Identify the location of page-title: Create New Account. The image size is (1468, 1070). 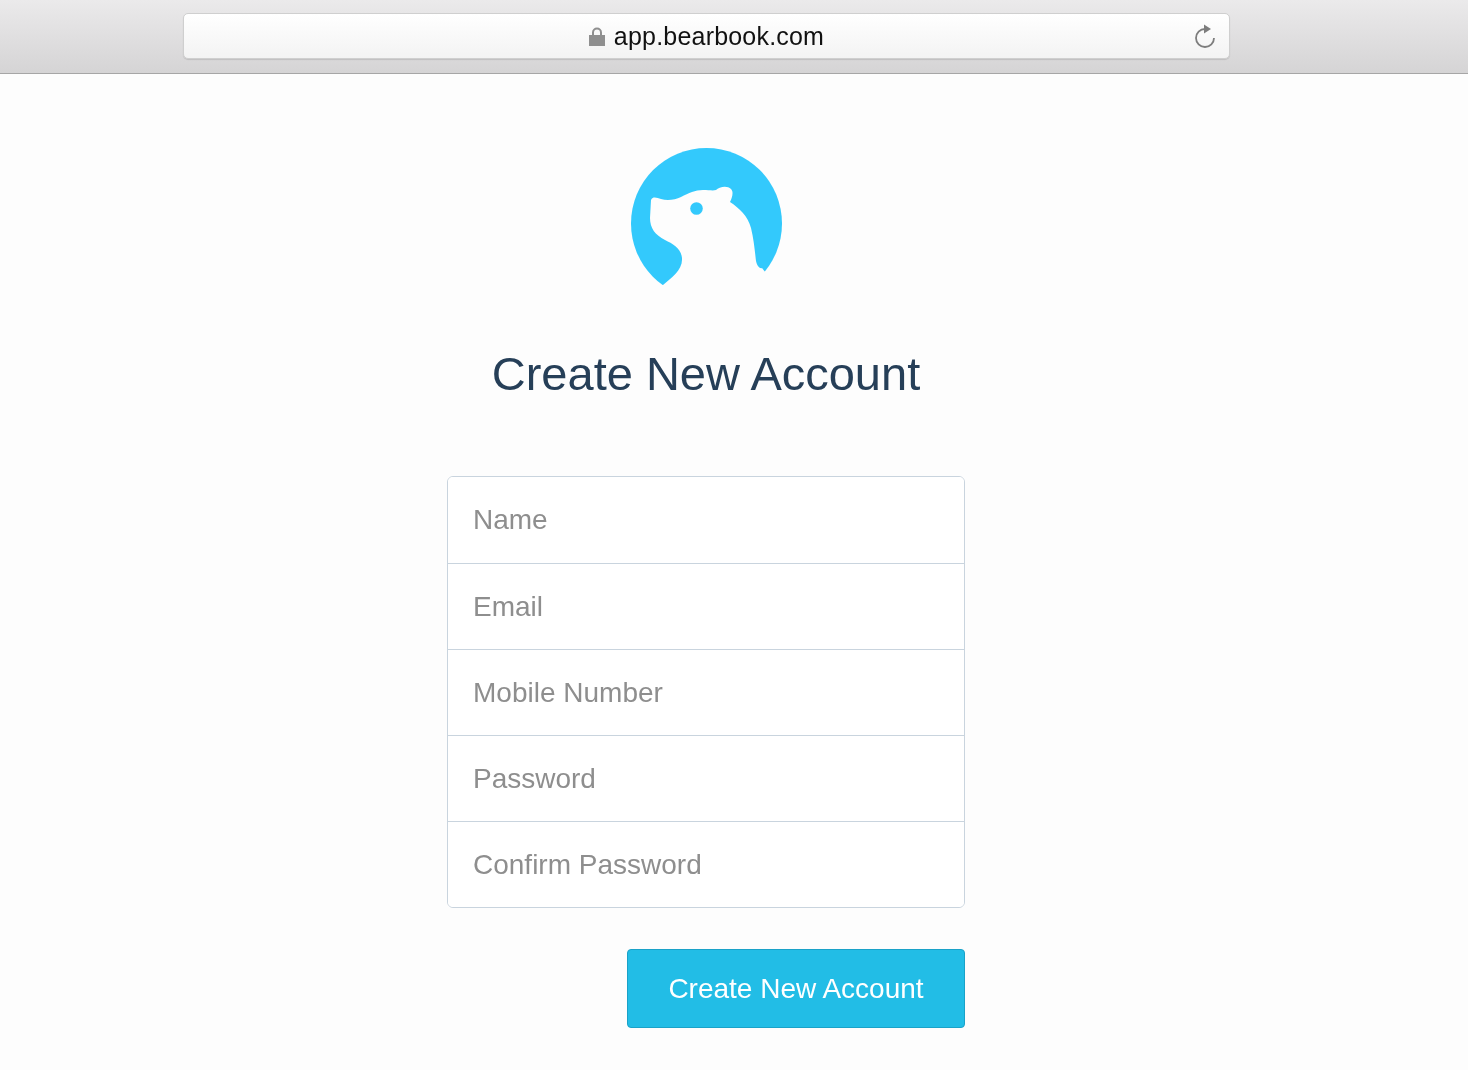
(706, 373).